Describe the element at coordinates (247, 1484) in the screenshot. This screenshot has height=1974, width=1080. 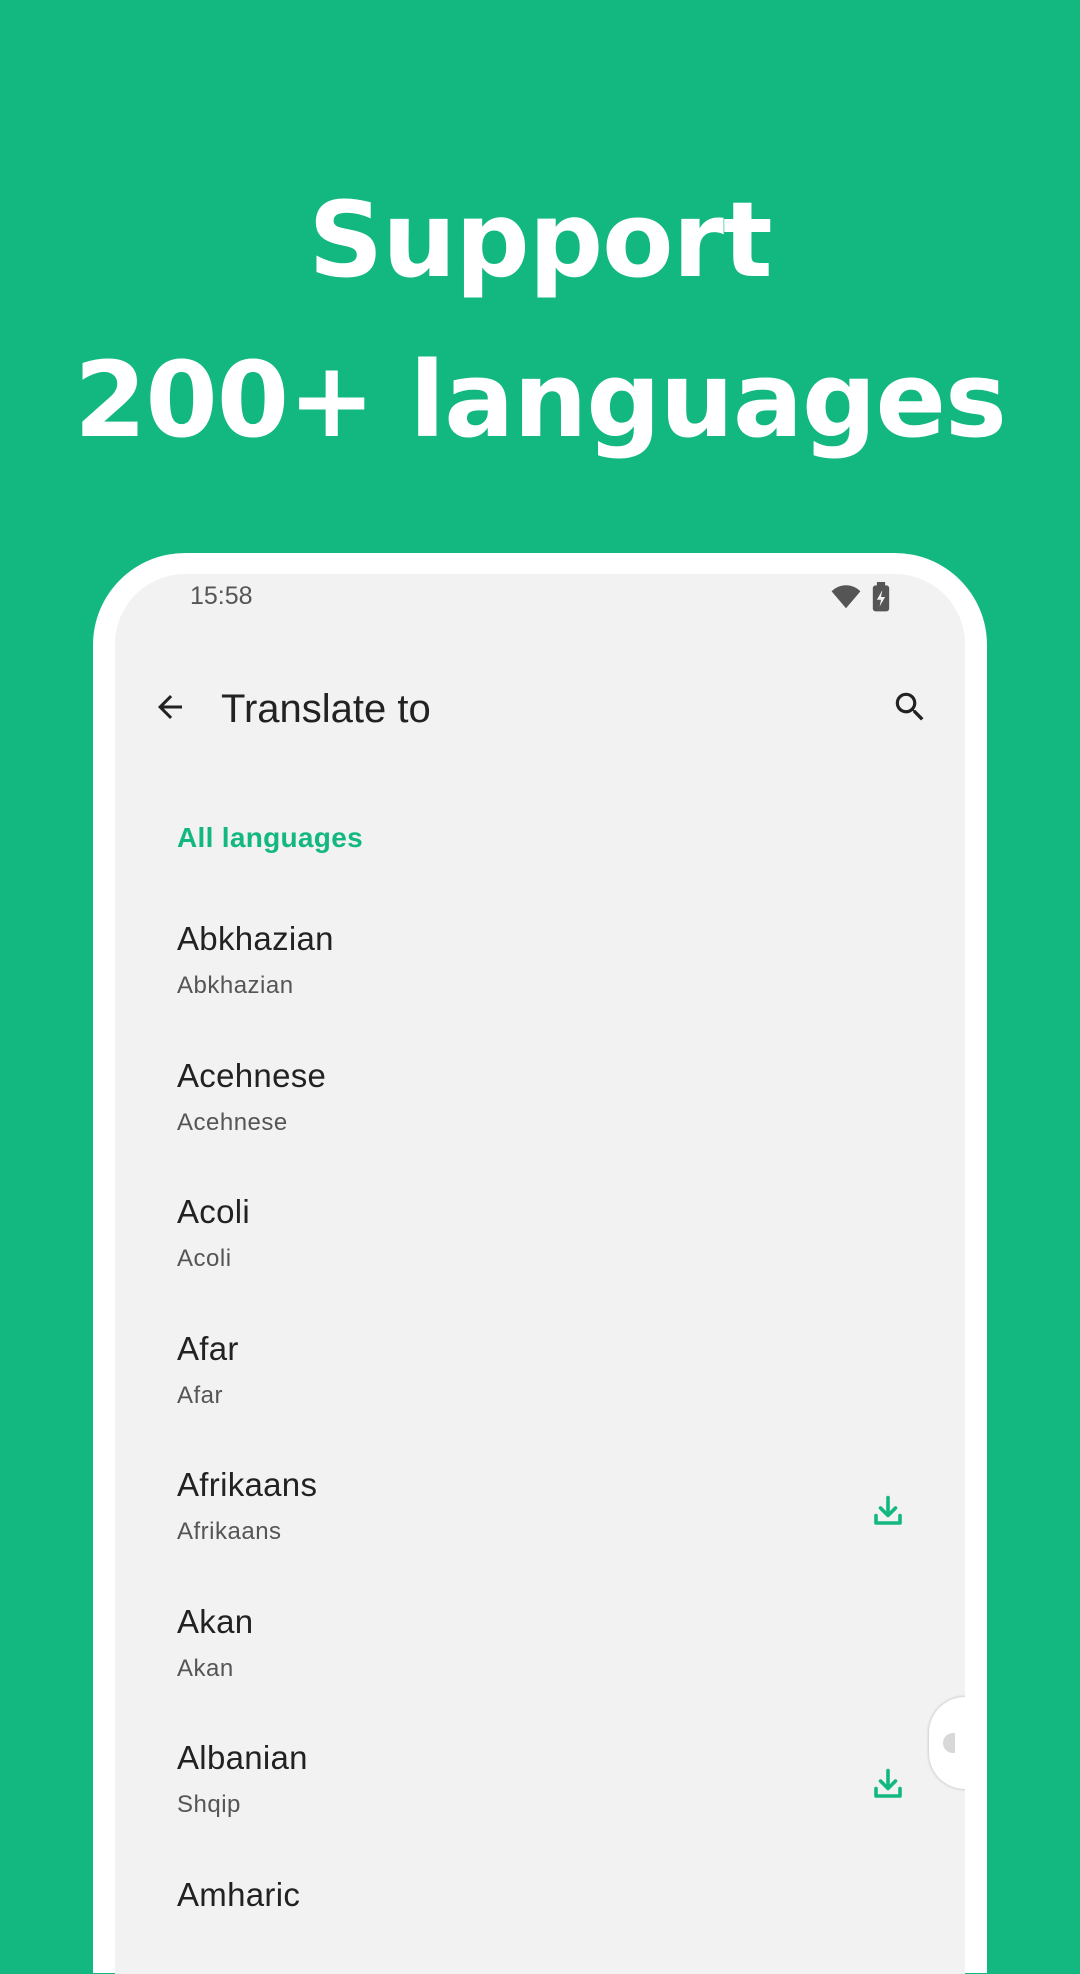
I see `language-name: Afrikaans` at that location.